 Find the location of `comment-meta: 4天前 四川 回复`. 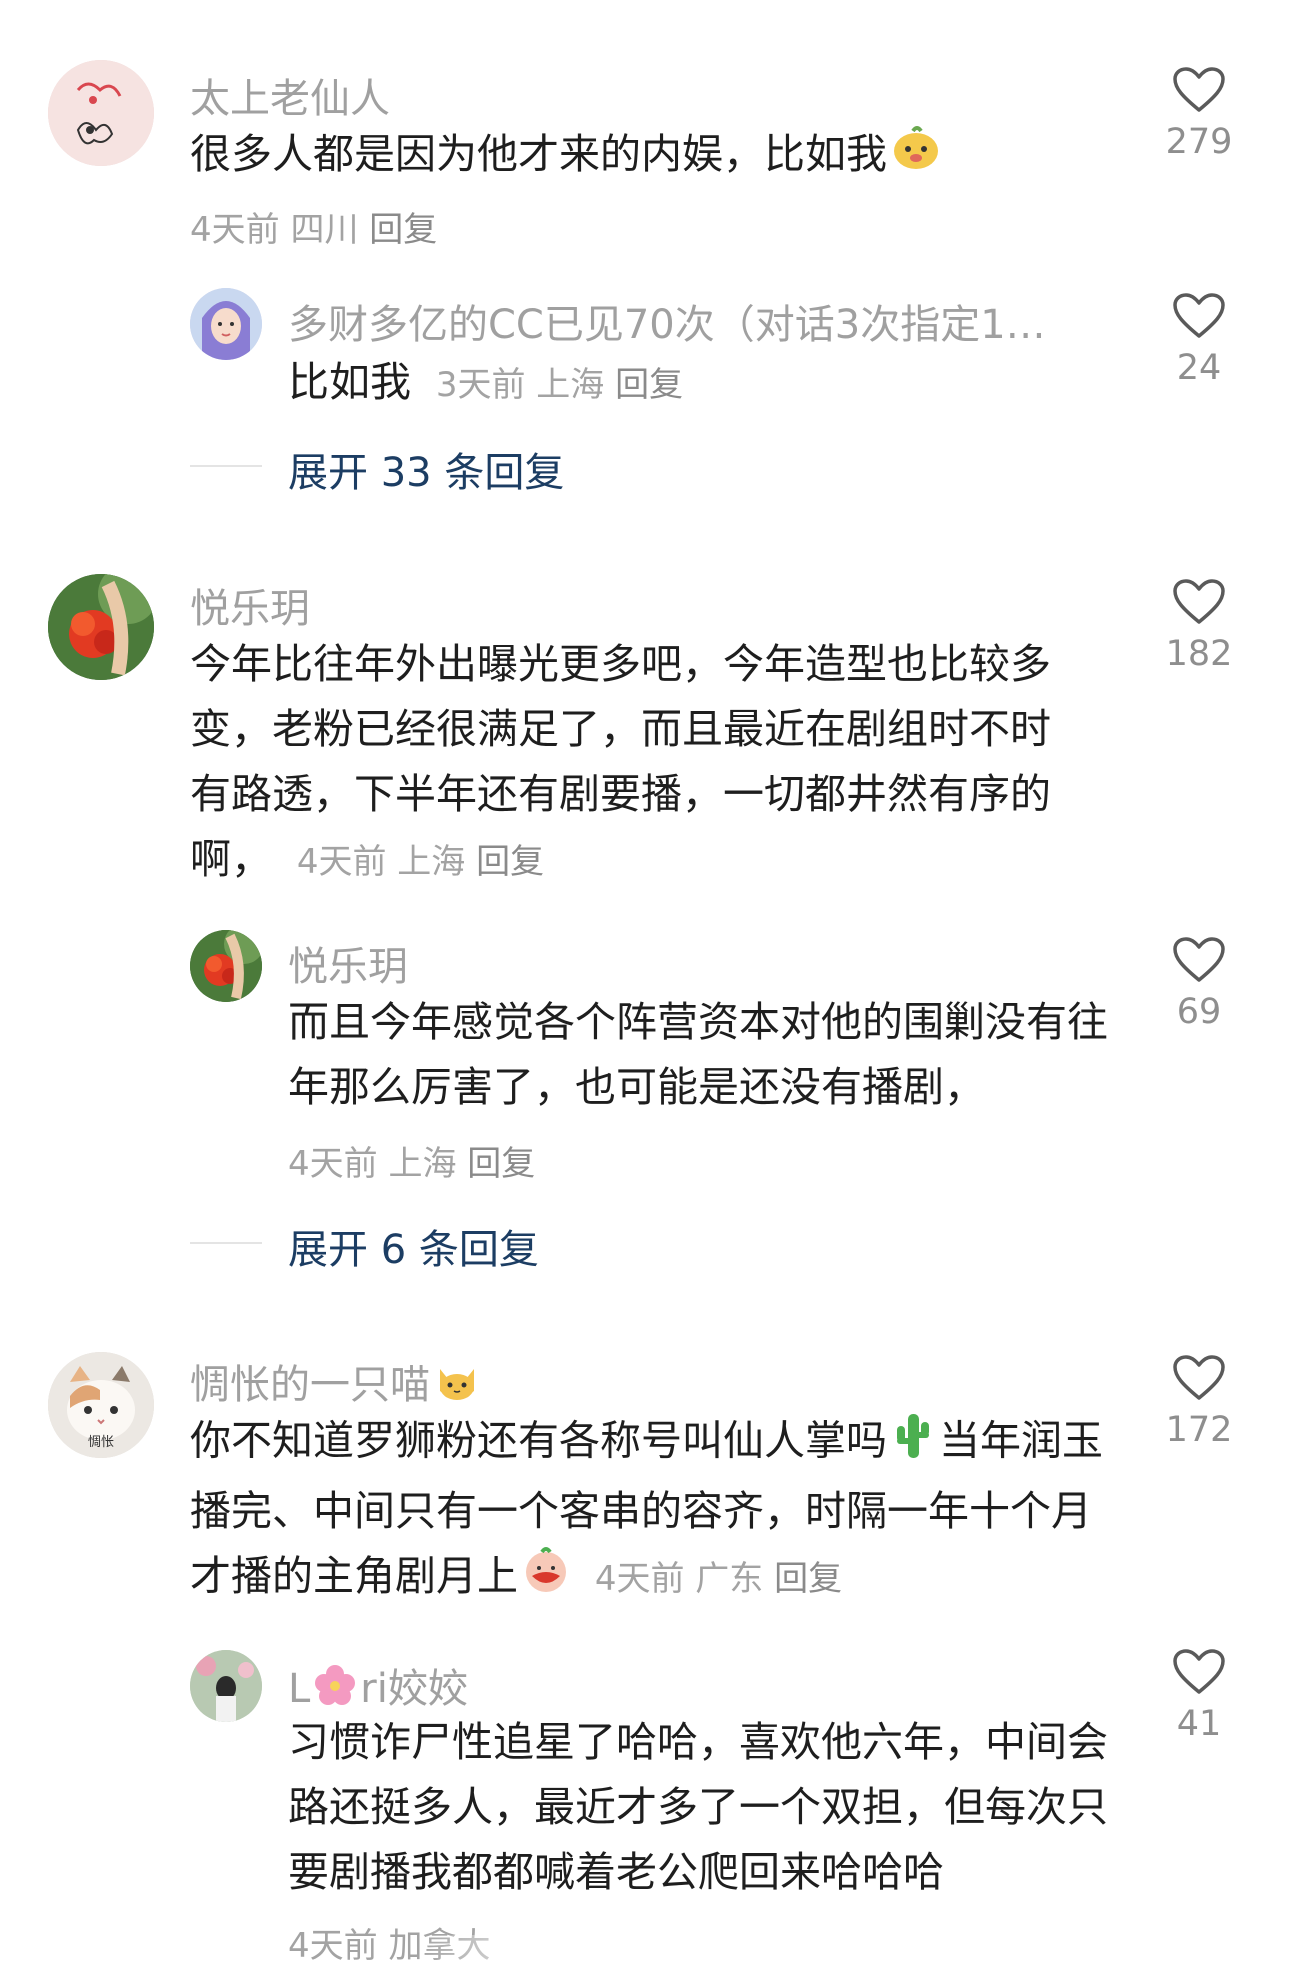

comment-meta: 4天前 四川 回复 is located at coordinates (313, 226).